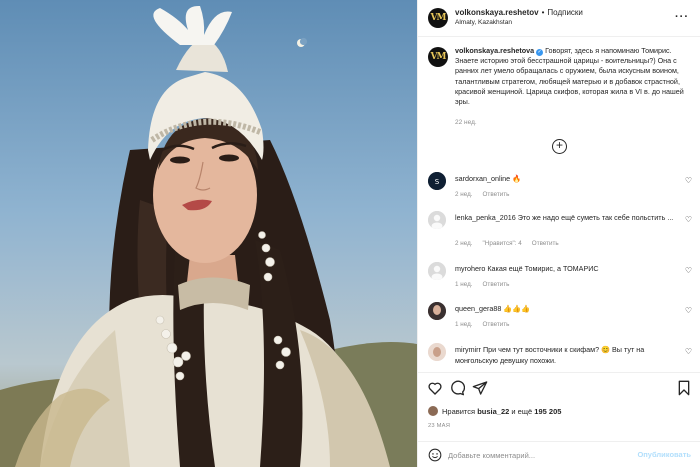  I want to click on add-comment-bar: Опубликовать, so click(559, 454).